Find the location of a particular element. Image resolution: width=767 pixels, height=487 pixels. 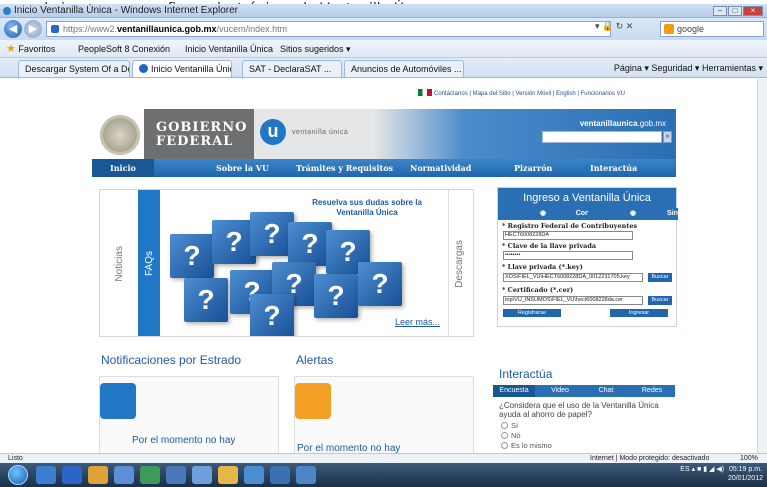

menu-inicio: Inicio is located at coordinates (123, 168).